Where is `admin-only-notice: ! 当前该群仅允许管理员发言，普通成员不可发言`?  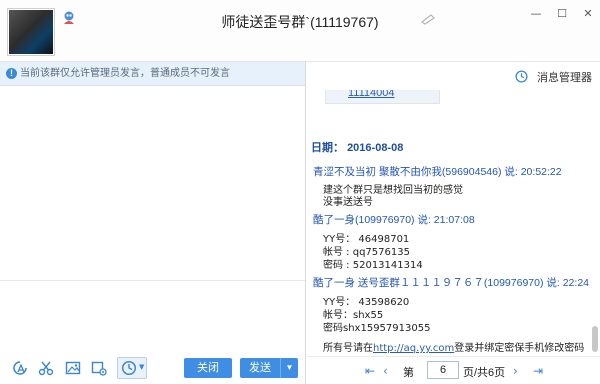 admin-only-notice: ! 当前该群仅允许管理员发言，普通成员不可发言 is located at coordinates (152, 74).